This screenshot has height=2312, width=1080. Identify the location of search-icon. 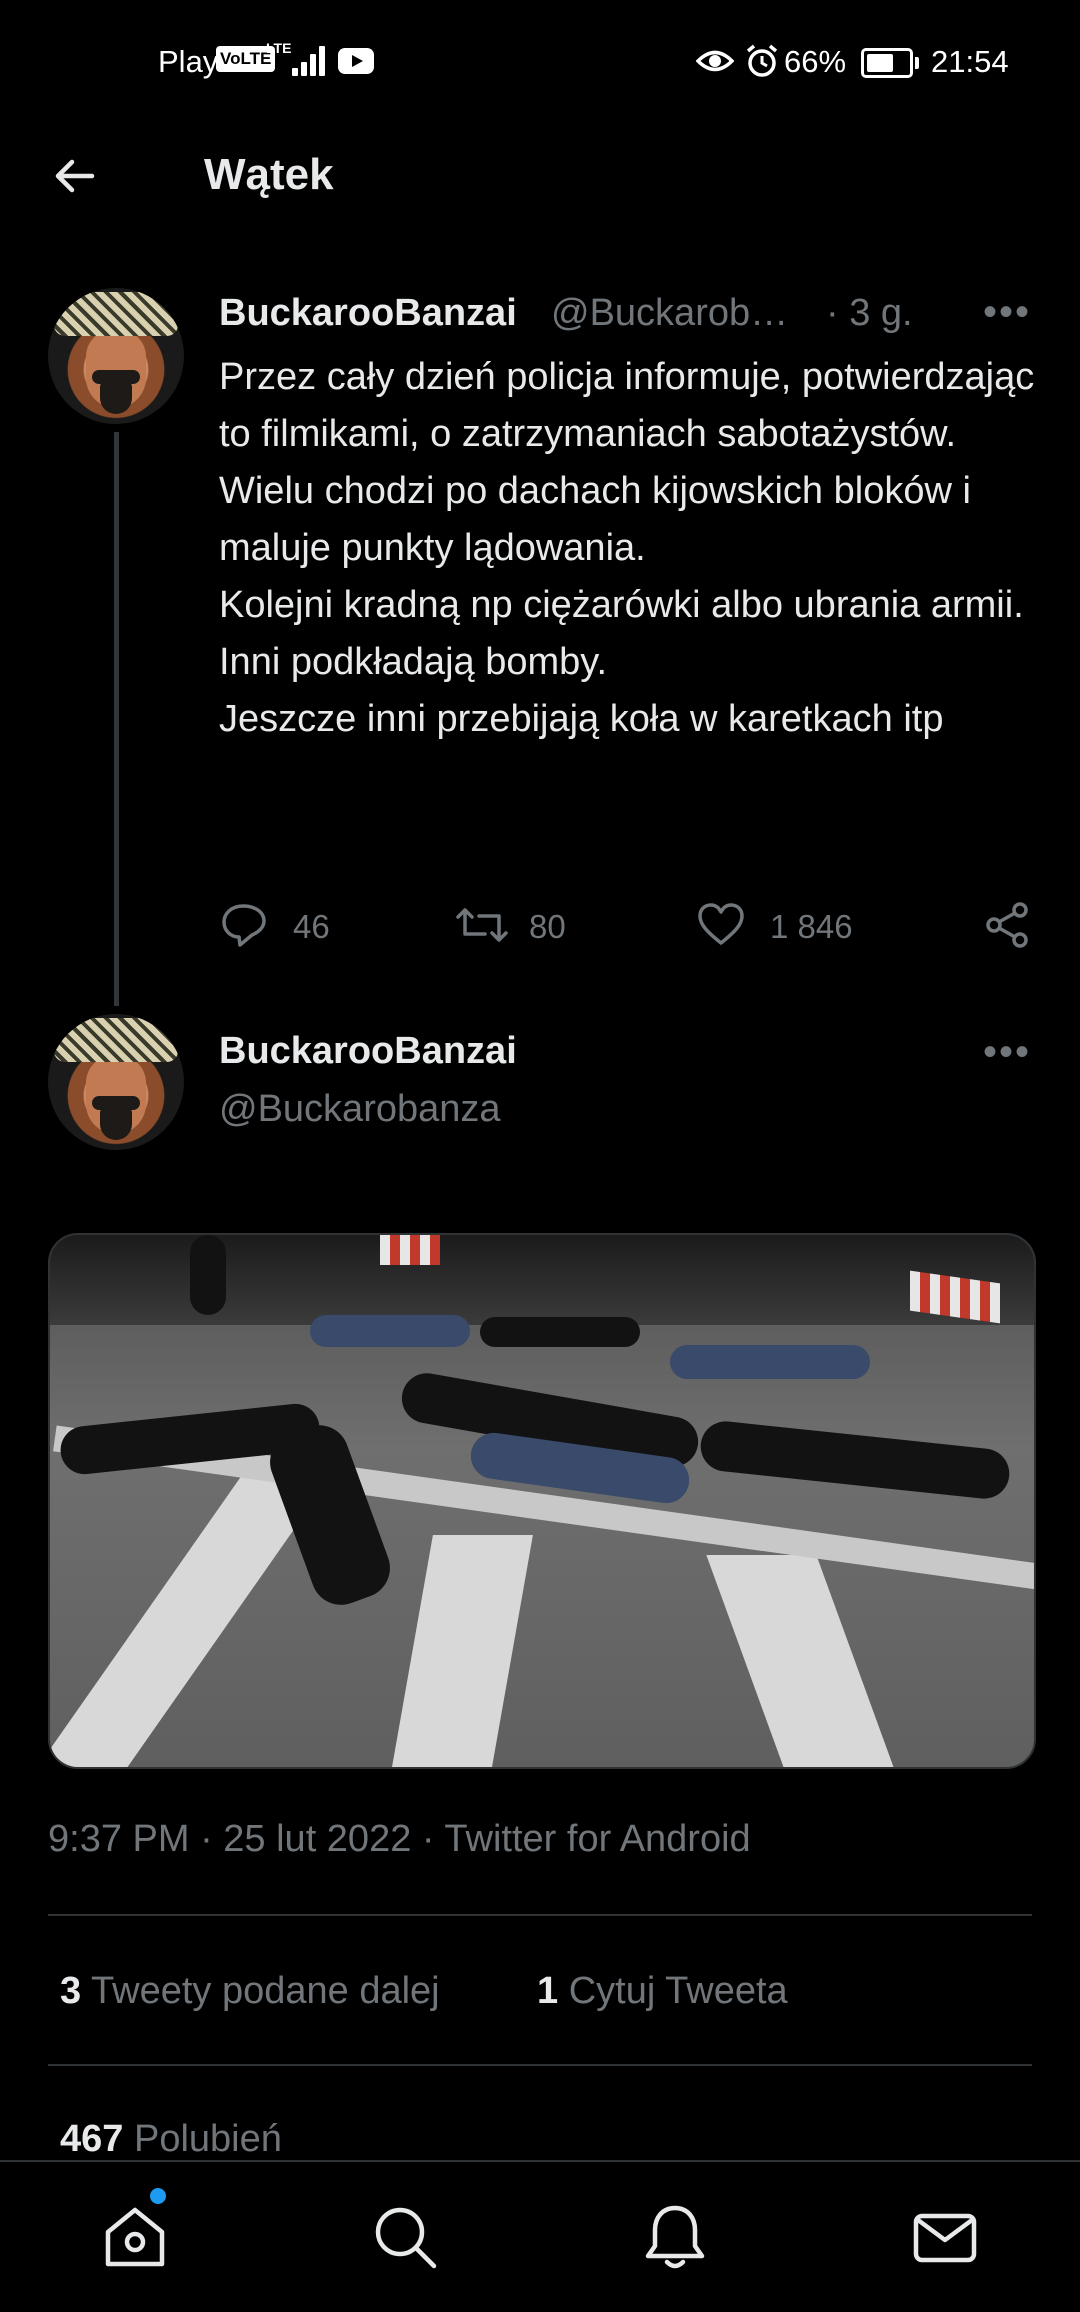
(405, 2237).